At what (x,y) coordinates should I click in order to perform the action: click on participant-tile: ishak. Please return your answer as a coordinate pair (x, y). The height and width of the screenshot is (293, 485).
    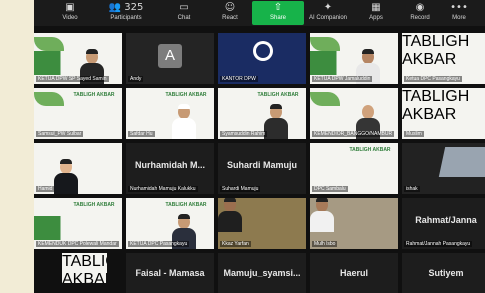
    Looking at the image, I should click on (443, 168).